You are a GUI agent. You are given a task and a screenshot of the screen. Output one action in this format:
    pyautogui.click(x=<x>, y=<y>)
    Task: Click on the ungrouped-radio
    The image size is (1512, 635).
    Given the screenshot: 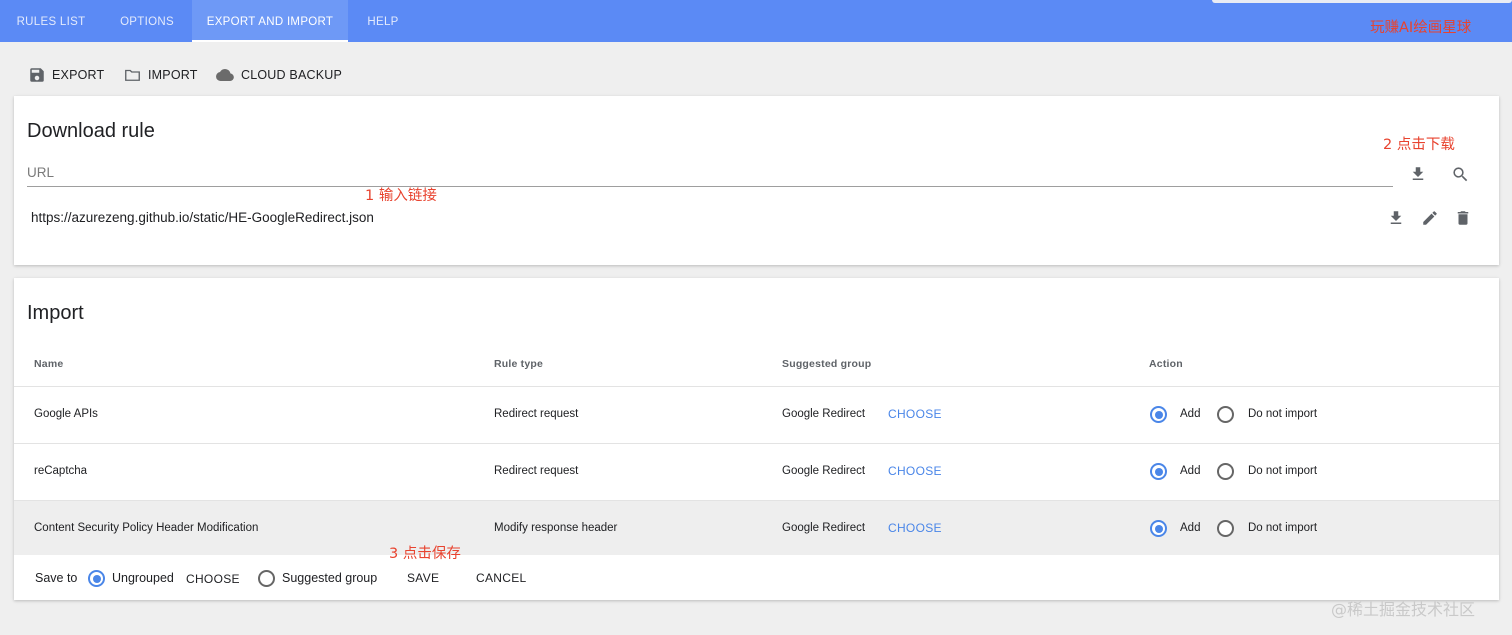 What is the action you would take?
    pyautogui.click(x=96, y=578)
    